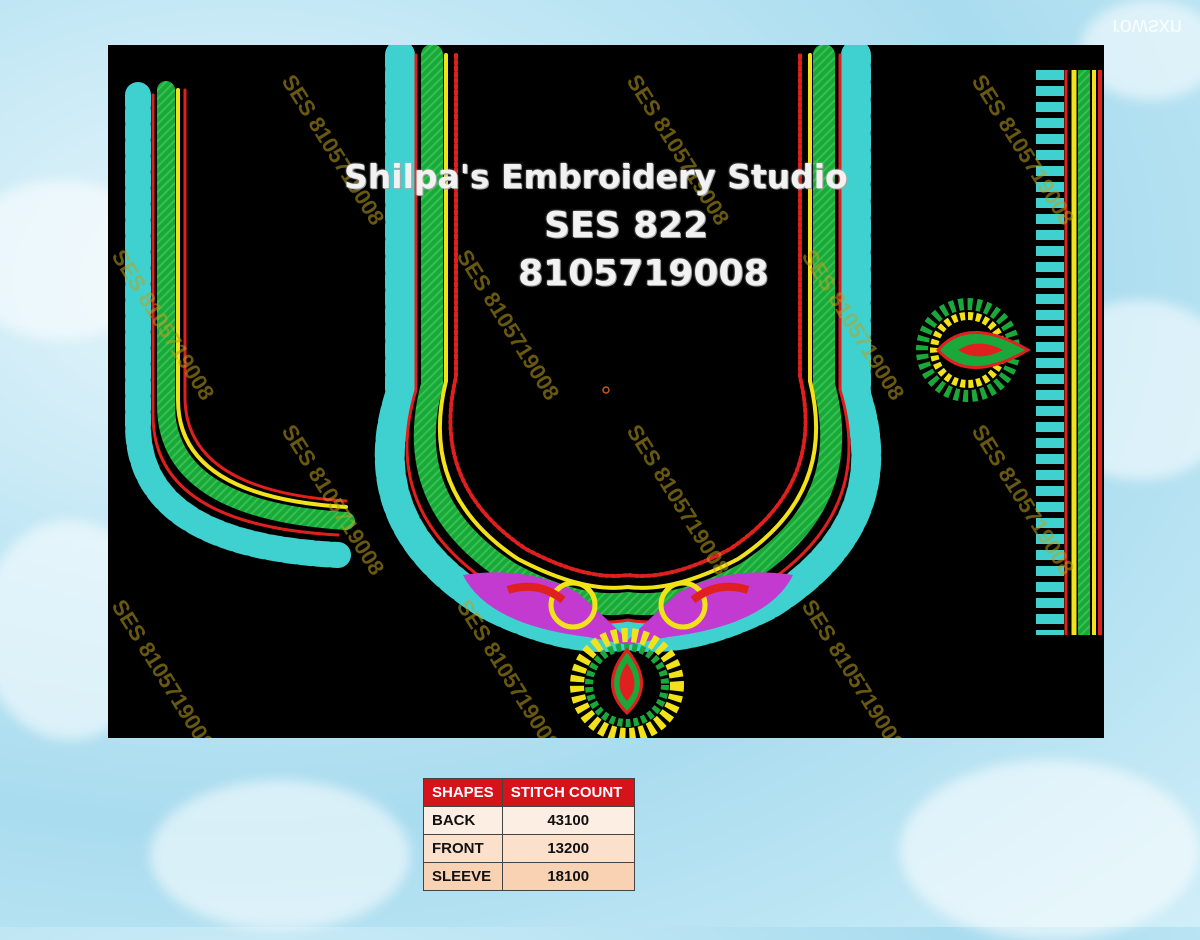 The width and height of the screenshot is (1200, 940). What do you see at coordinates (1147, 27) in the screenshot?
I see `corner-logo-text: rowsxn` at bounding box center [1147, 27].